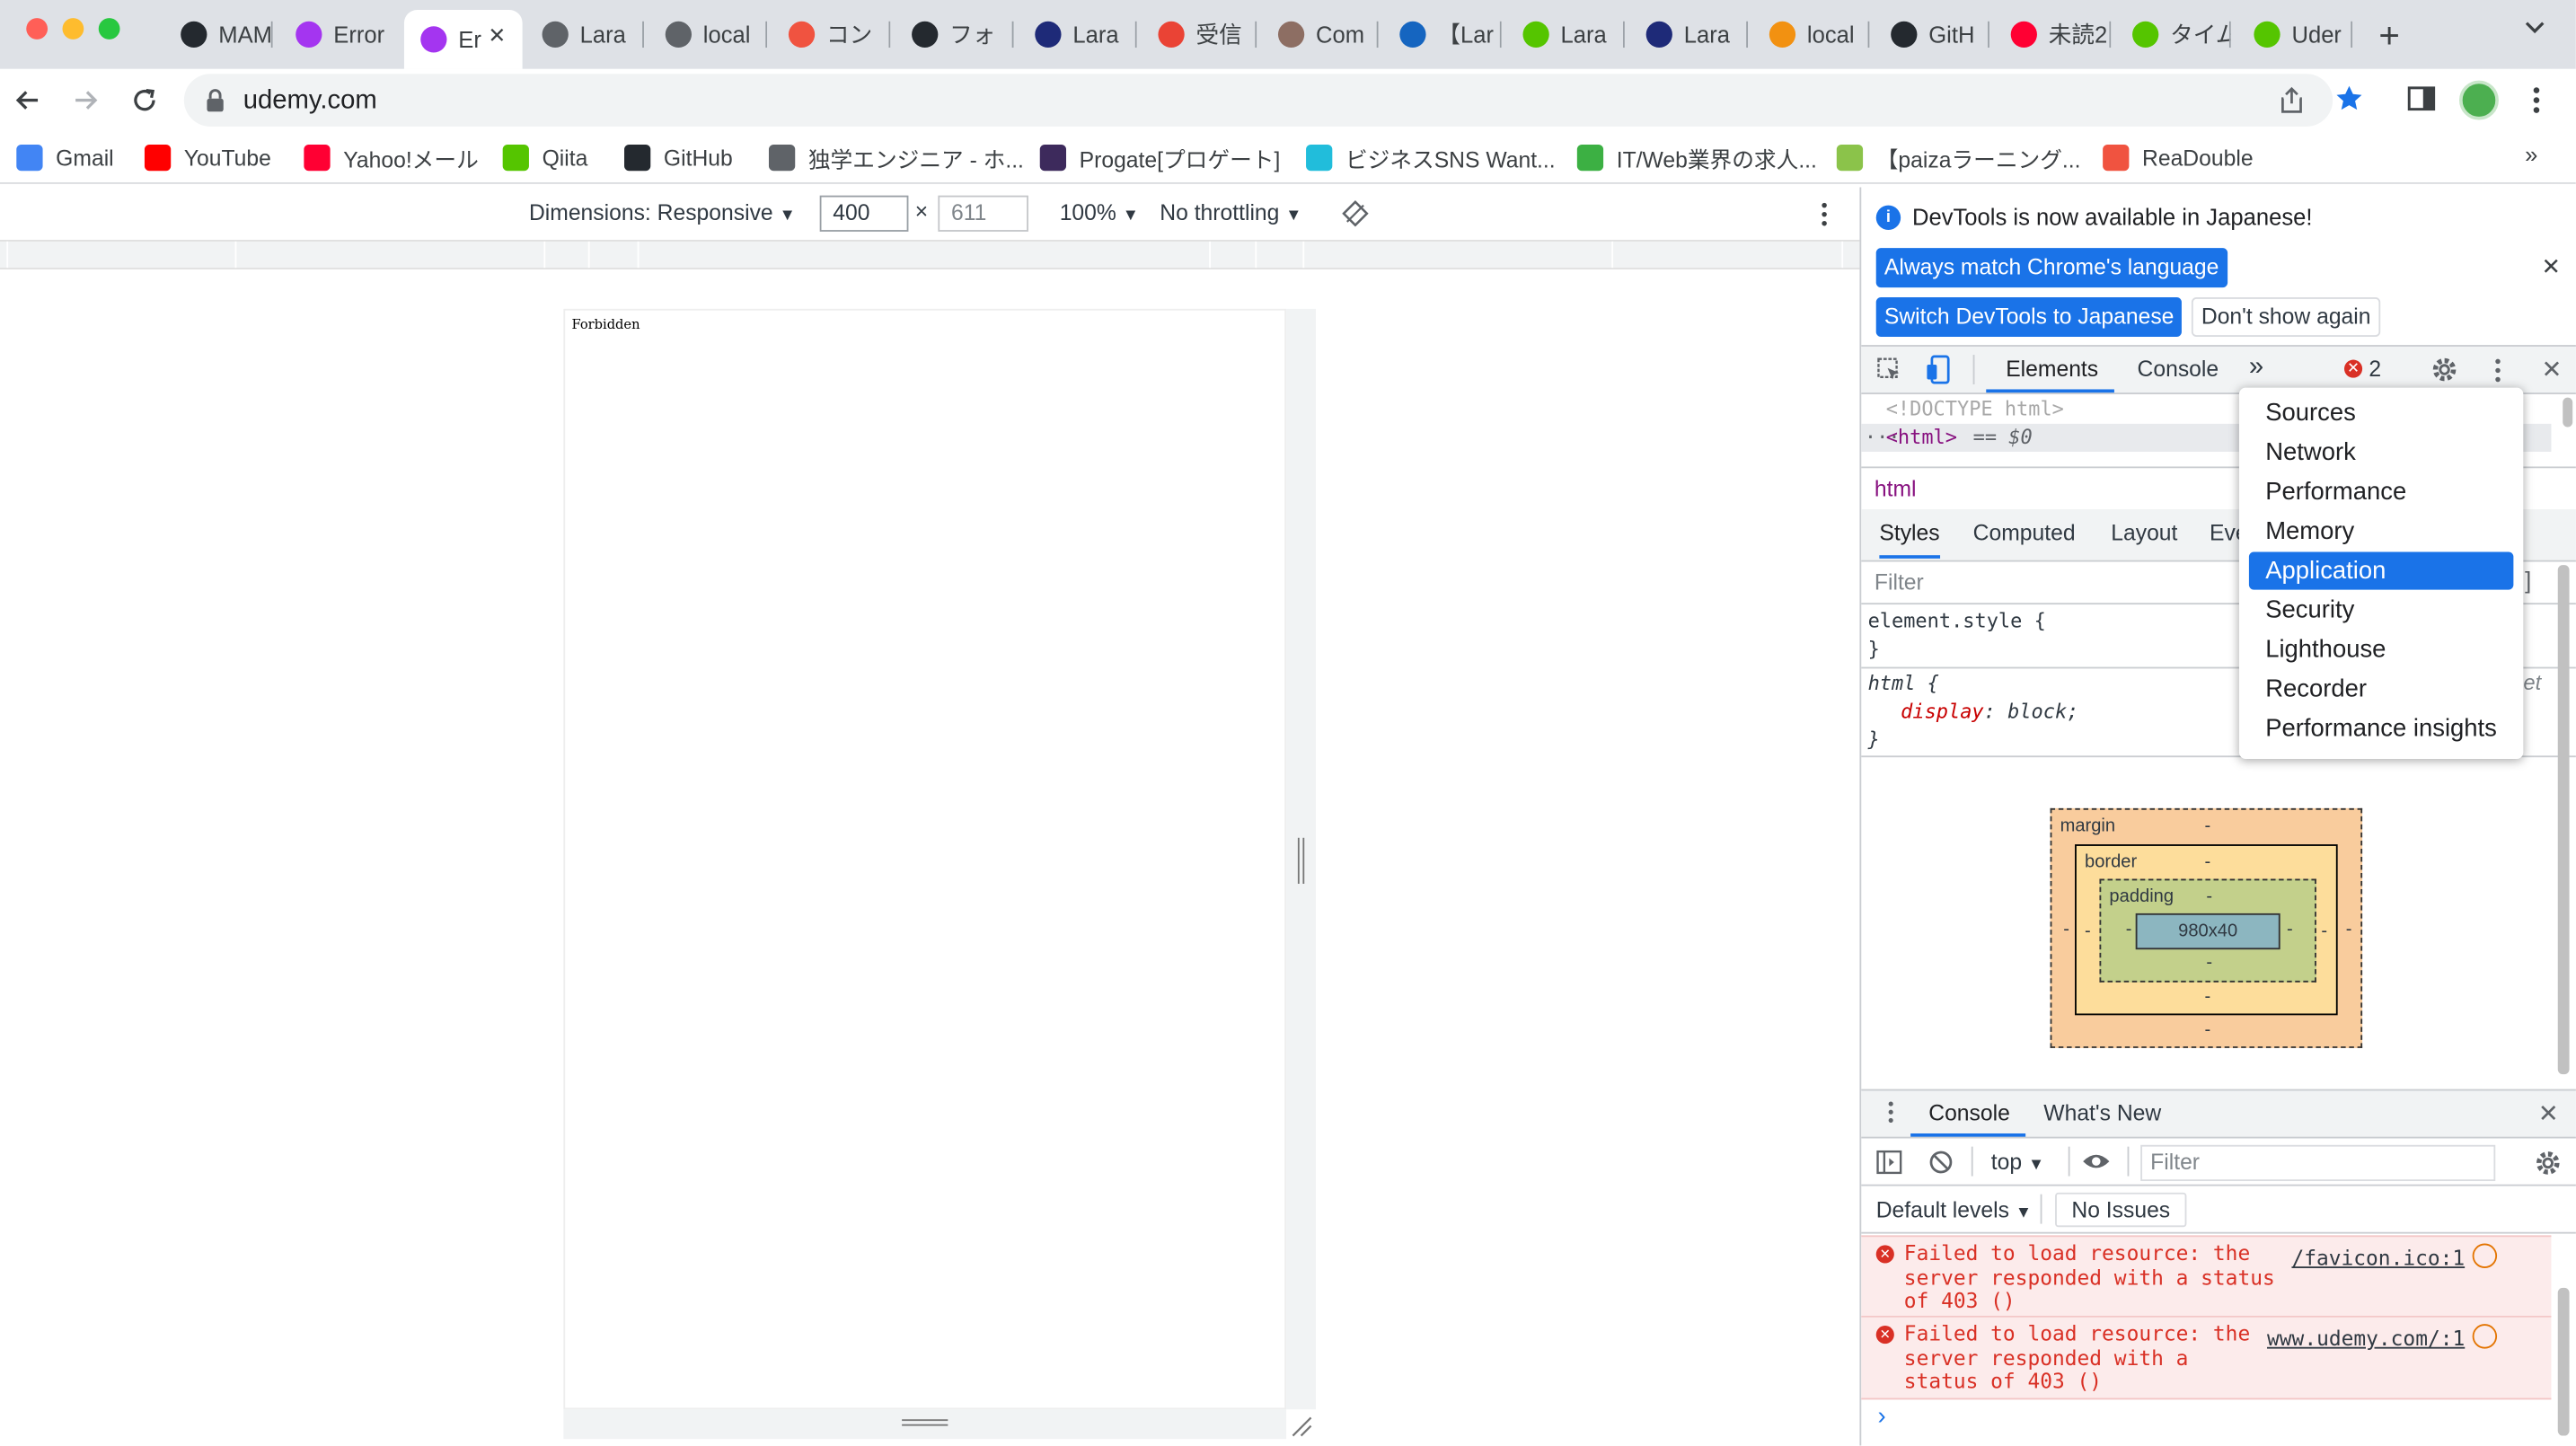 The height and width of the screenshot is (1446, 2576). What do you see at coordinates (678, 157) in the screenshot?
I see `bookmark-item: GitHub` at bounding box center [678, 157].